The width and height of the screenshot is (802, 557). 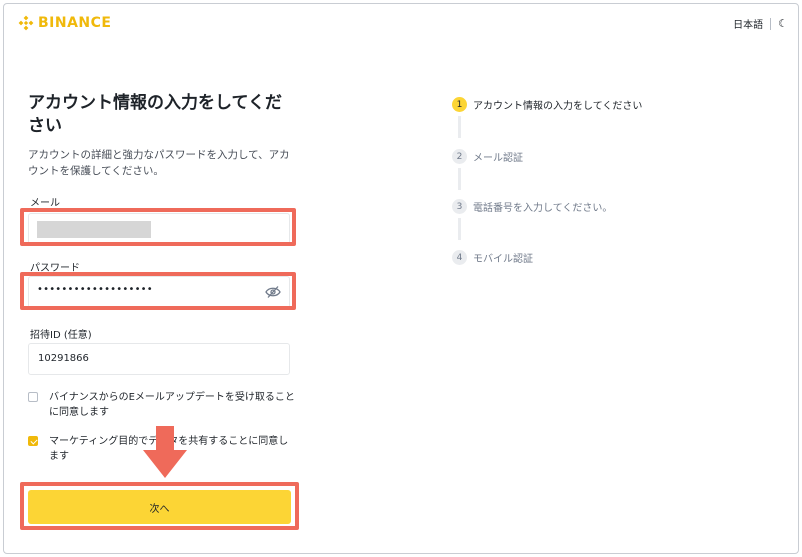 What do you see at coordinates (459, 104) in the screenshot?
I see `step-1-number: 1` at bounding box center [459, 104].